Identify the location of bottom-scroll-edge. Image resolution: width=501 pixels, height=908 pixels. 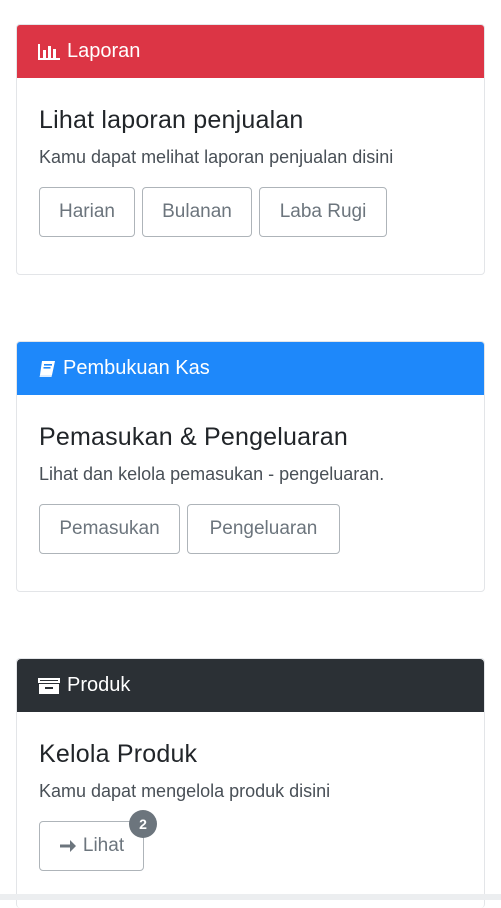
(250, 897).